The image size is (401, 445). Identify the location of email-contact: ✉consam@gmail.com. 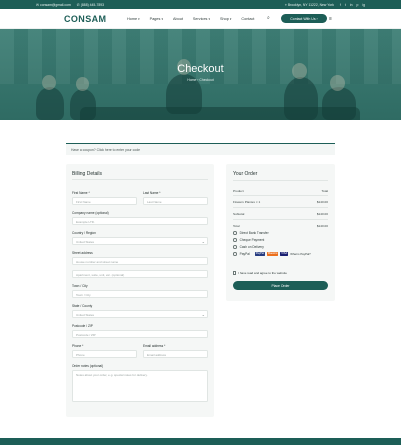
(53, 5).